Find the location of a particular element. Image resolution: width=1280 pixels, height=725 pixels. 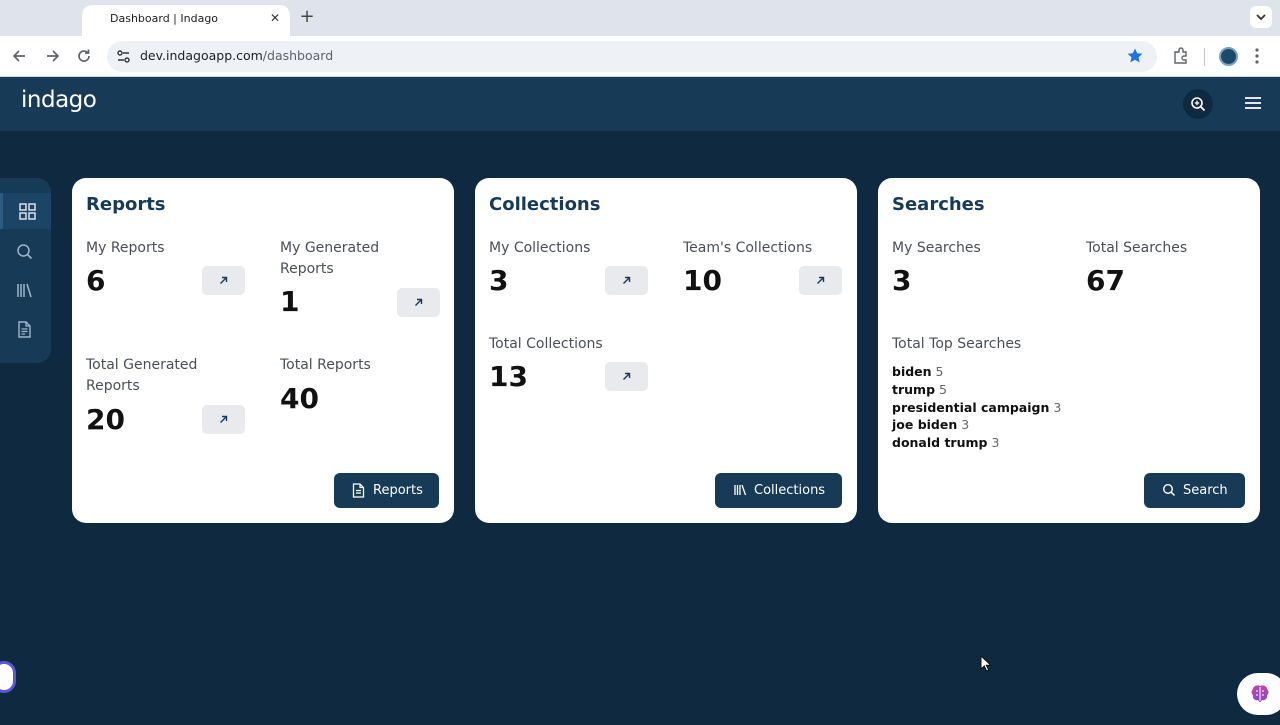

sidebar-item-reports is located at coordinates (25, 329).